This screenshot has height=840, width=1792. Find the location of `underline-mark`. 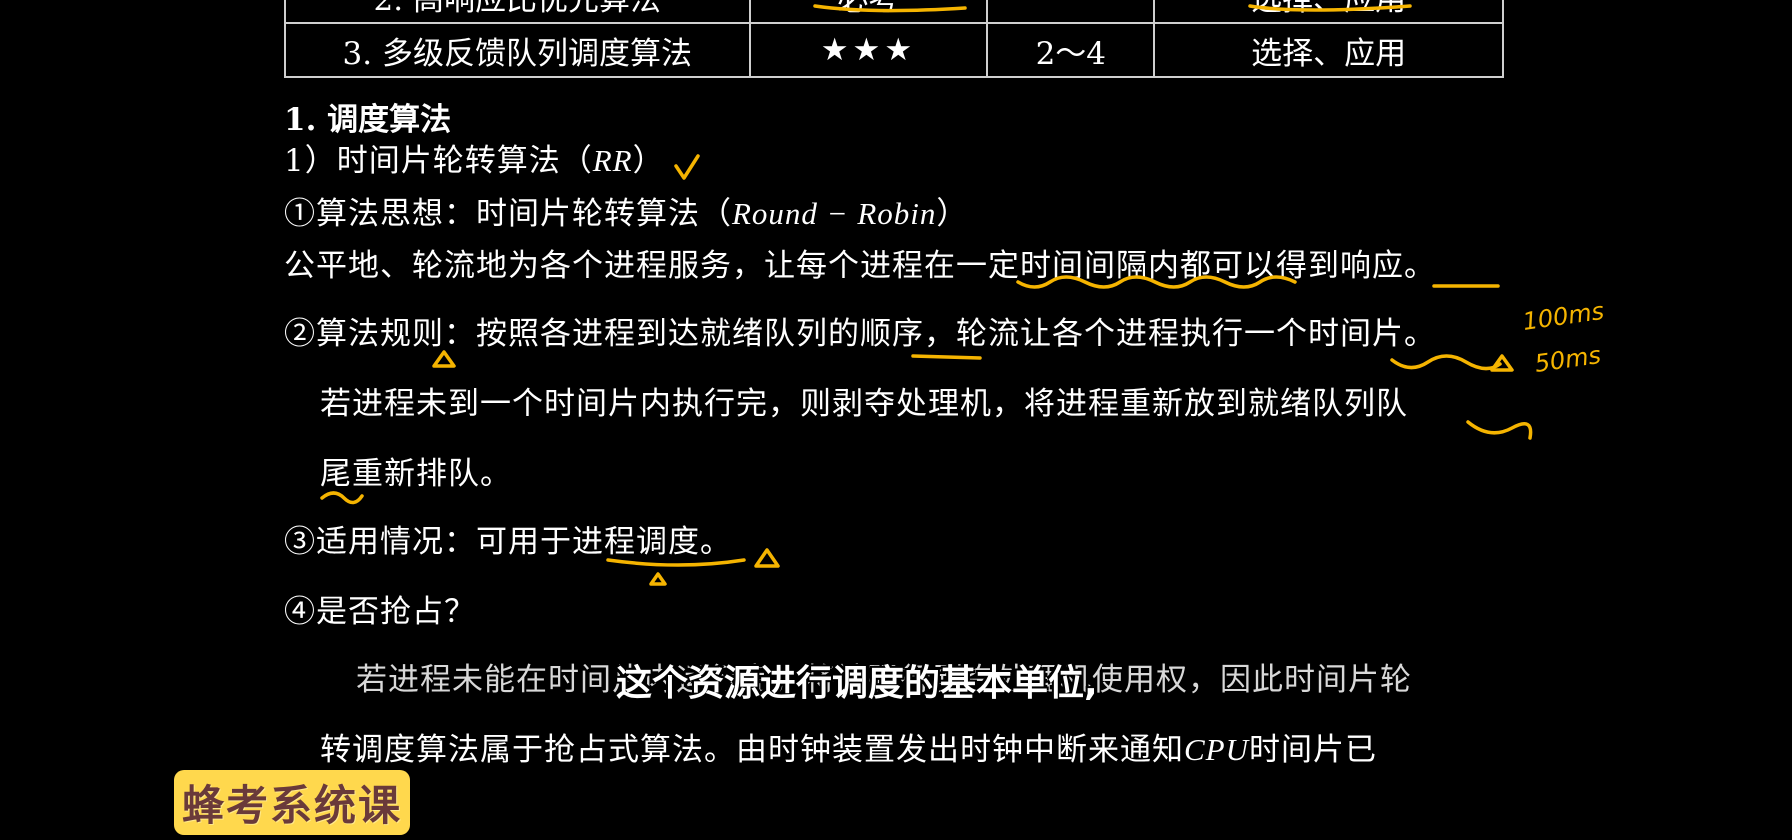

underline-mark is located at coordinates (946, 357).